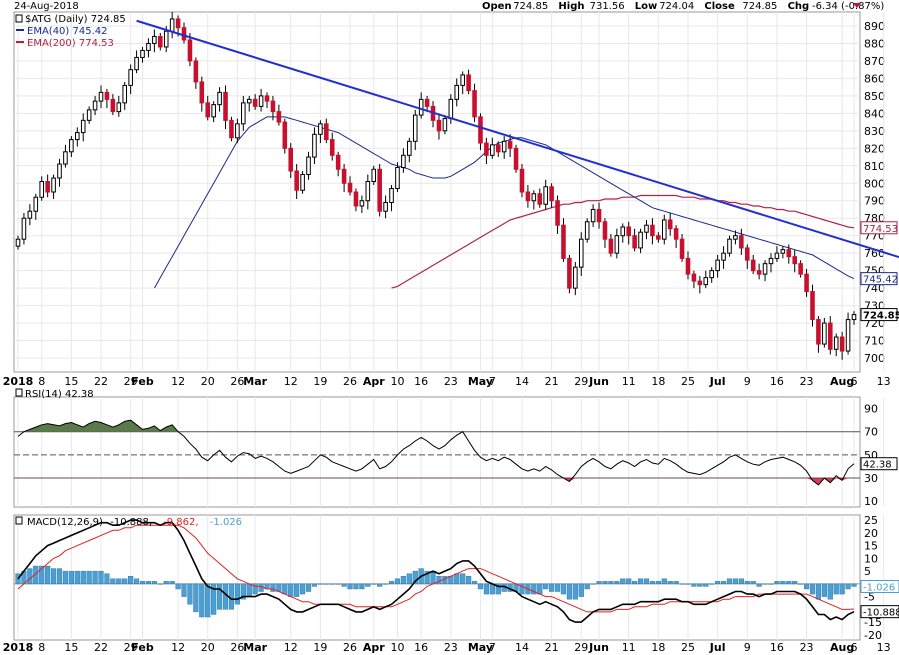 This screenshot has height=655, width=899. I want to click on price-x-tick-label: 13, so click(884, 381).